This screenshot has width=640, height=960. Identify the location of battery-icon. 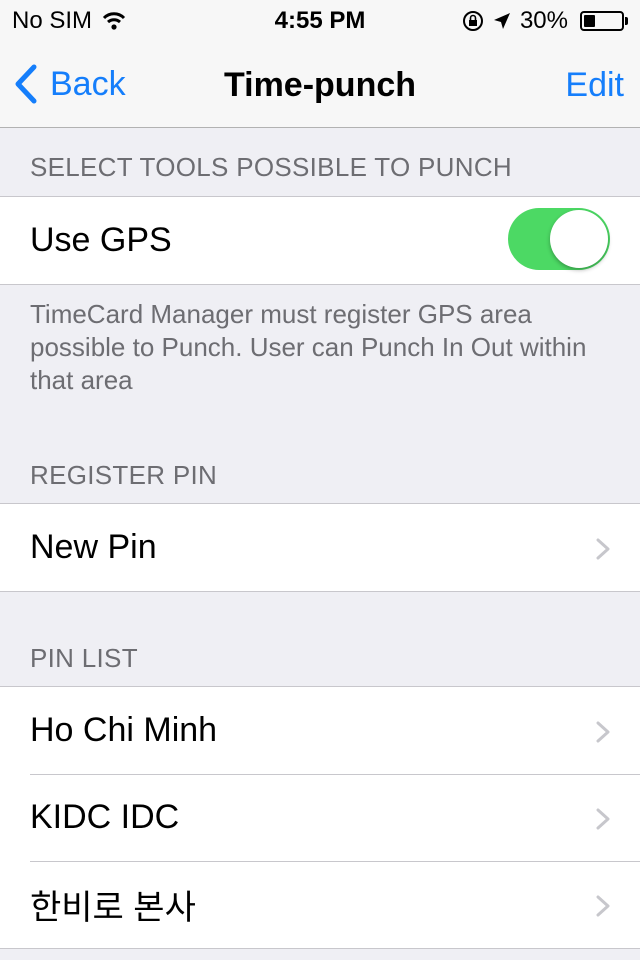
(602, 21).